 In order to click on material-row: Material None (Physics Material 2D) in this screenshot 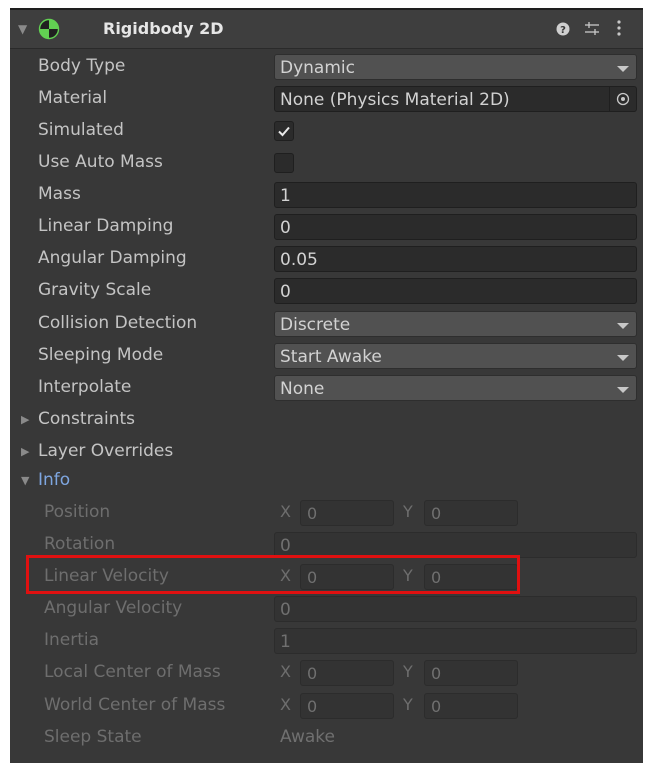, I will do `click(326, 99)`.